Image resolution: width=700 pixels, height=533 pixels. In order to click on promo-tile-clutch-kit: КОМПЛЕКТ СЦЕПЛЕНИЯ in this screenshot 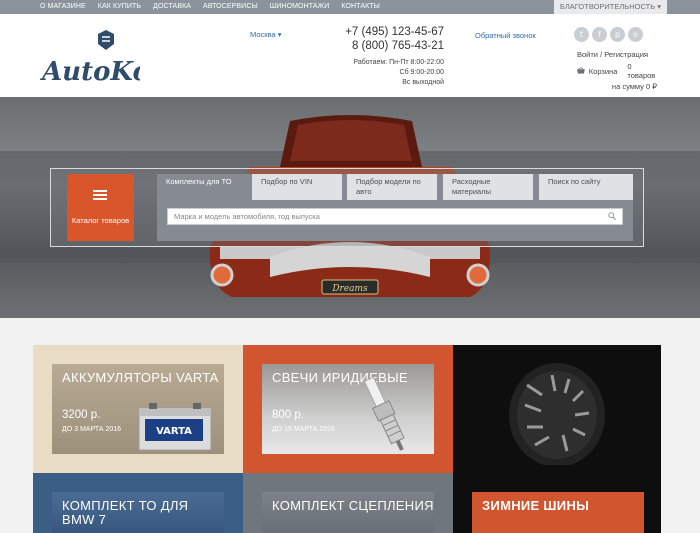, I will do `click(348, 503)`.